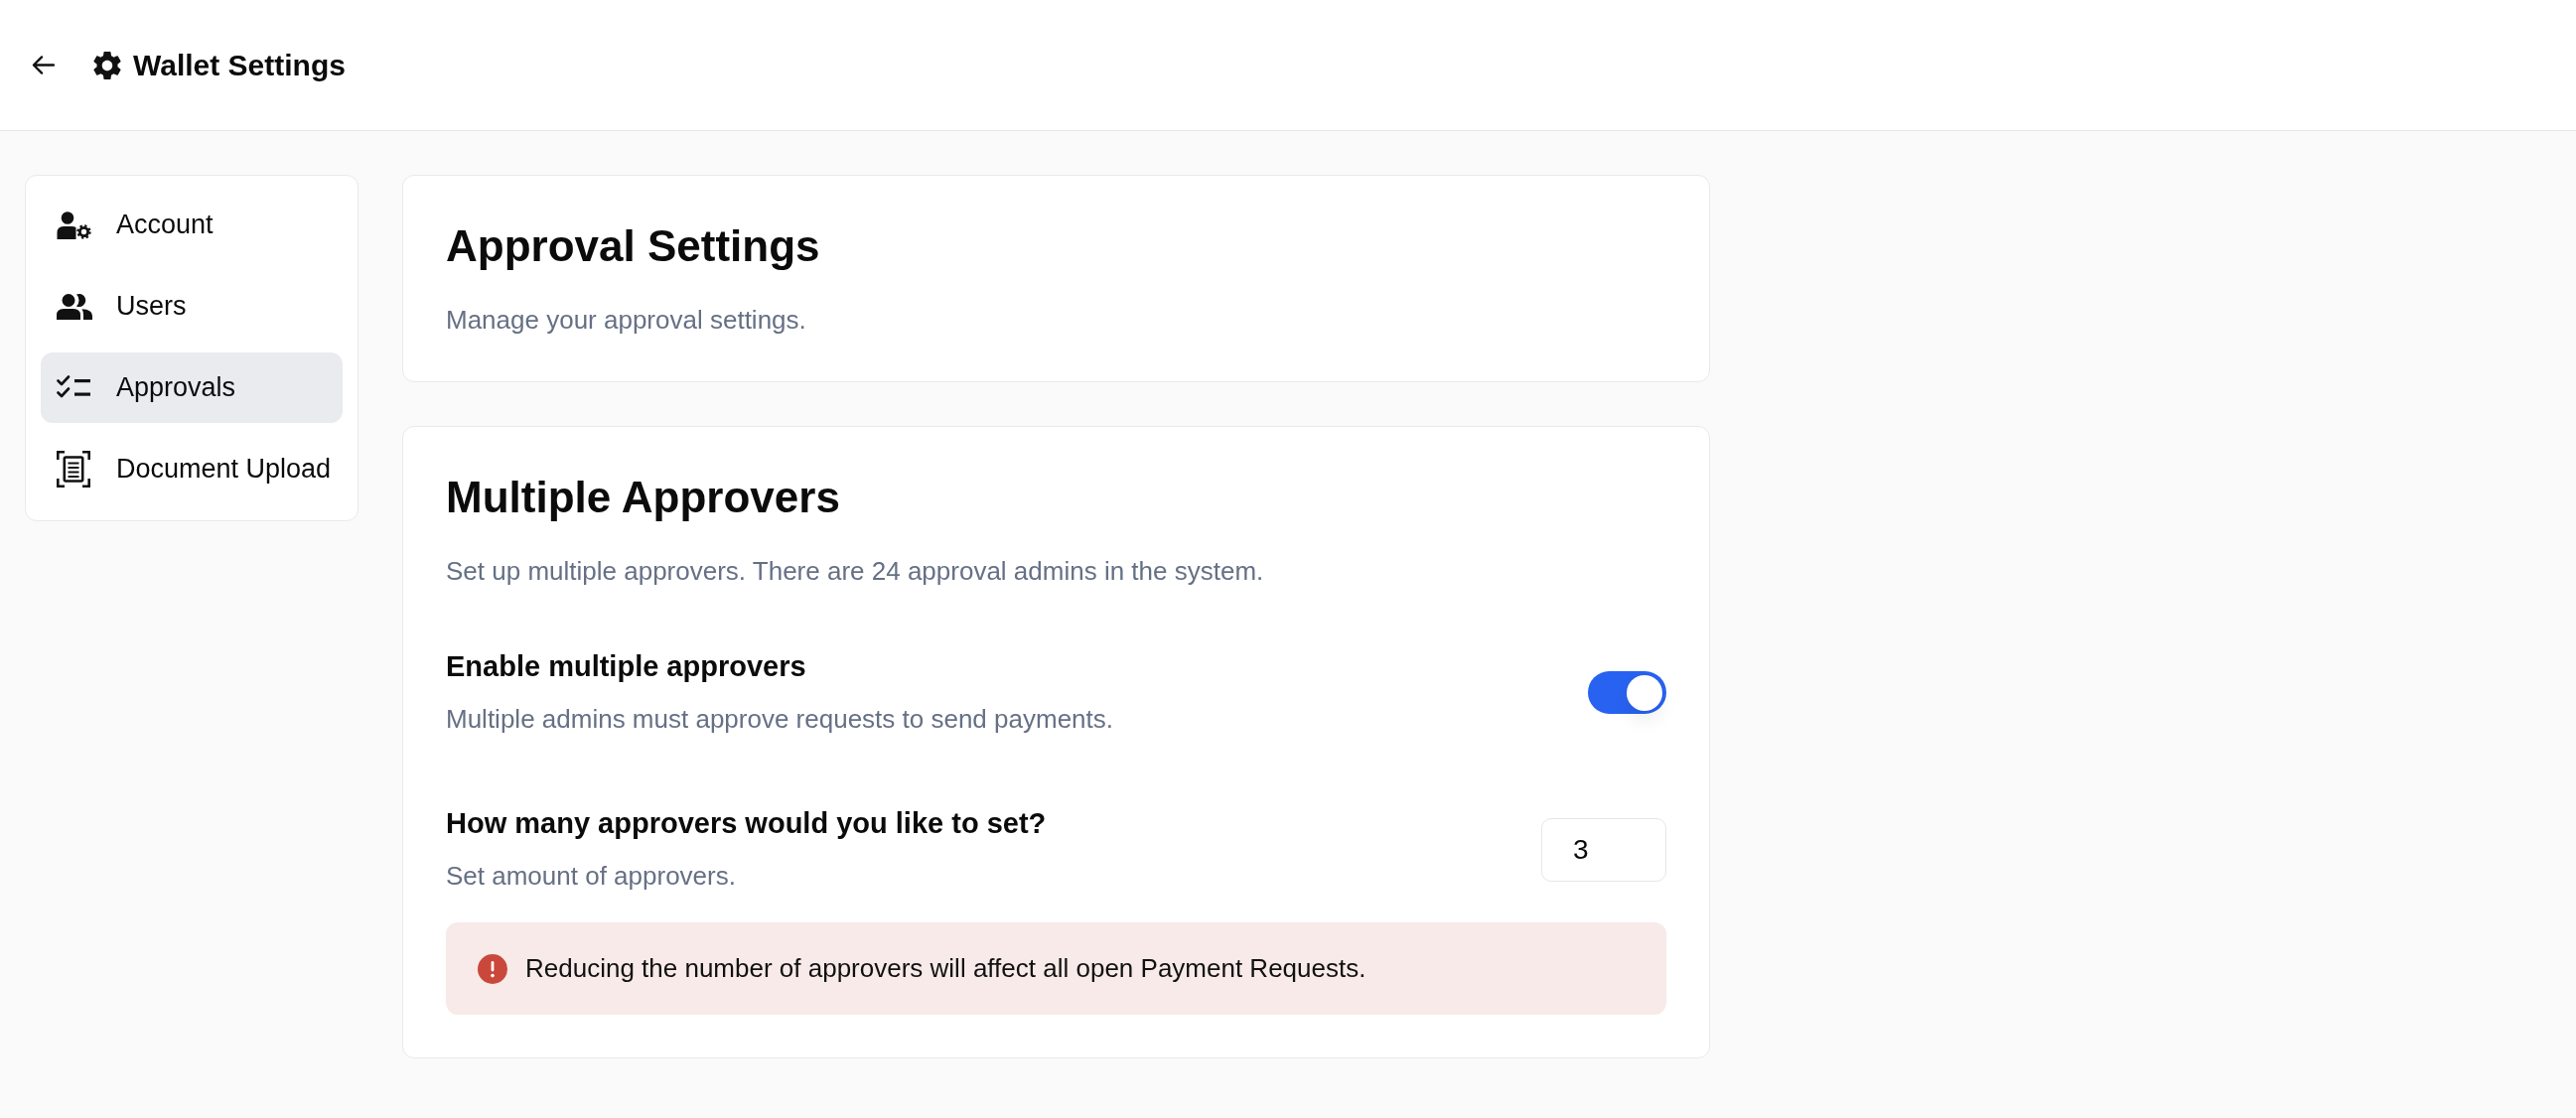  What do you see at coordinates (107, 65) in the screenshot?
I see `gear-icon` at bounding box center [107, 65].